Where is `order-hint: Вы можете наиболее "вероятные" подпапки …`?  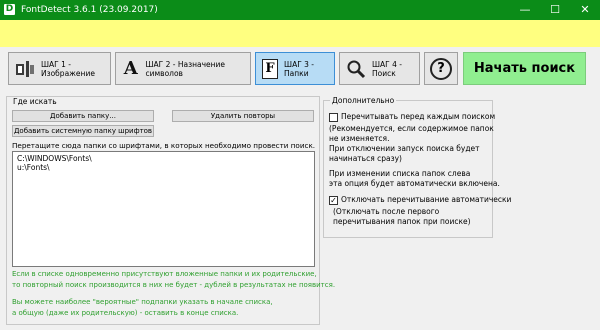 order-hint: Вы можете наиболее "вероятные" подпапки … is located at coordinates (142, 308).